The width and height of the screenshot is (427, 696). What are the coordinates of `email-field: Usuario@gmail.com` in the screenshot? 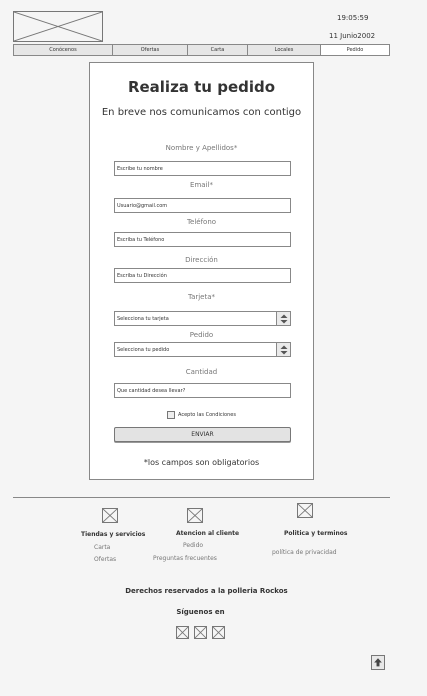 It's located at (202, 205).